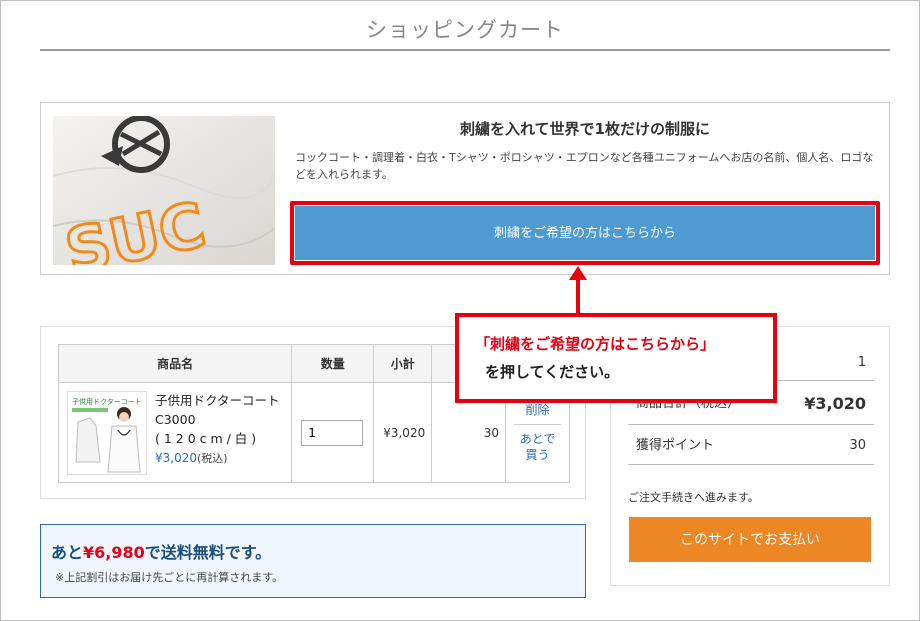 Image resolution: width=920 pixels, height=621 pixels. What do you see at coordinates (857, 445) in the screenshot?
I see `summary-points-value: 30` at bounding box center [857, 445].